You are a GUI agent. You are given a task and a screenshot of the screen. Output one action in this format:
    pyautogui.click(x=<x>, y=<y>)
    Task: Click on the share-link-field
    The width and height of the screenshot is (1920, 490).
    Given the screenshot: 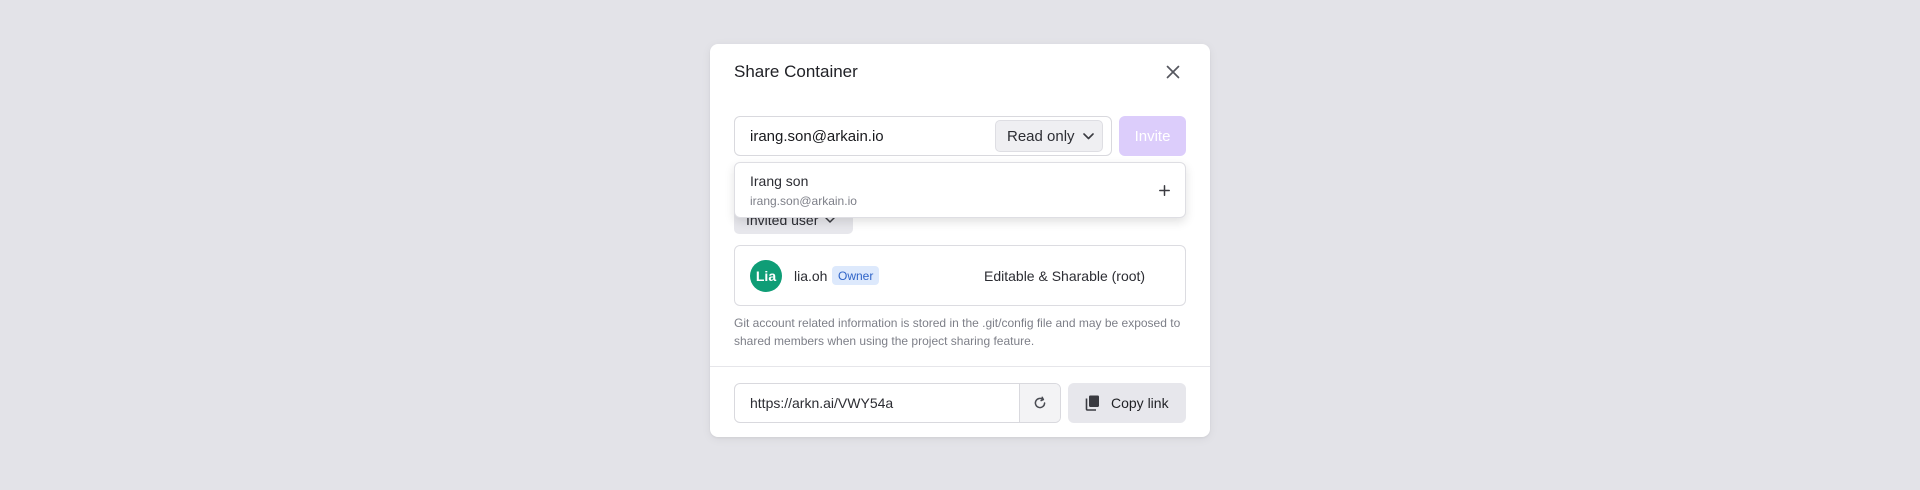 What is the action you would take?
    pyautogui.click(x=880, y=403)
    